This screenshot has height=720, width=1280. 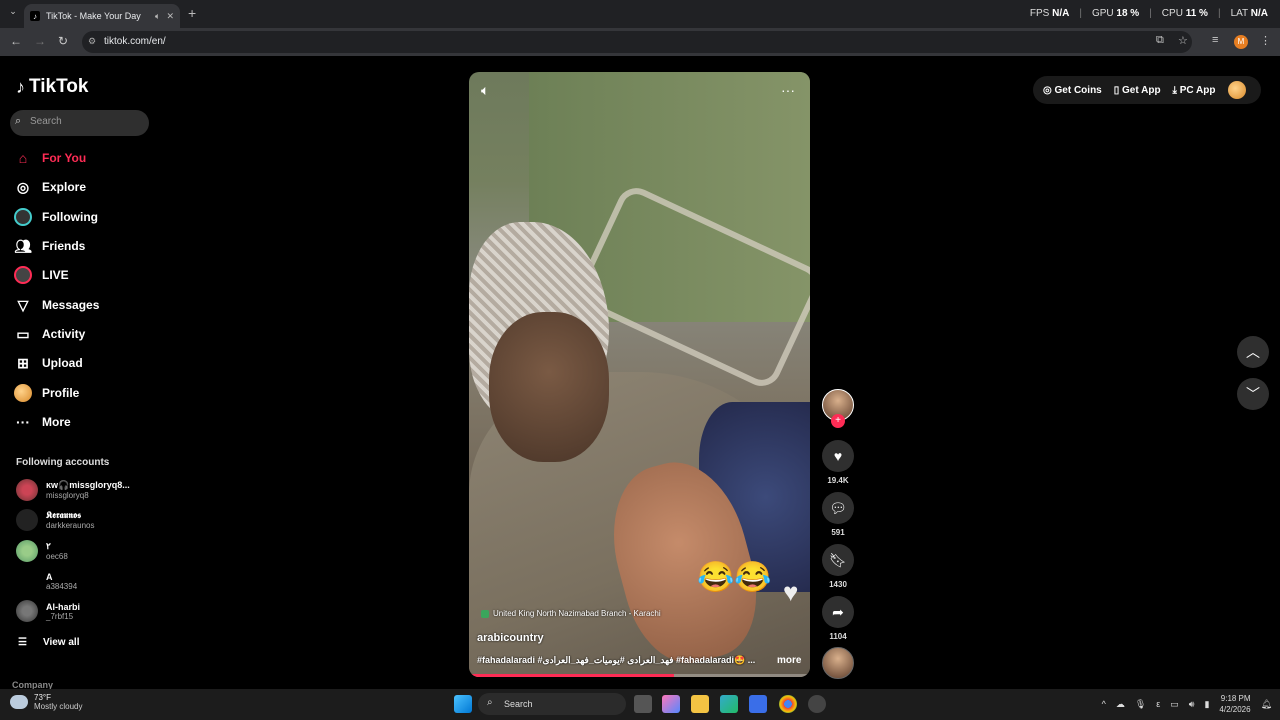 I want to click on account-name: ٢, so click(x=48, y=546).